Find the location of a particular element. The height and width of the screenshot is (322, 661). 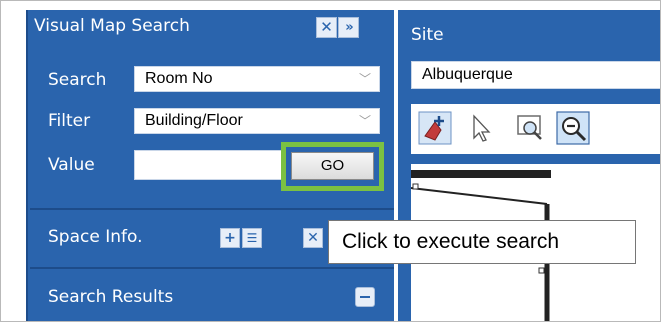

filter-select: Building/Floor ﹀ is located at coordinates (257, 121).